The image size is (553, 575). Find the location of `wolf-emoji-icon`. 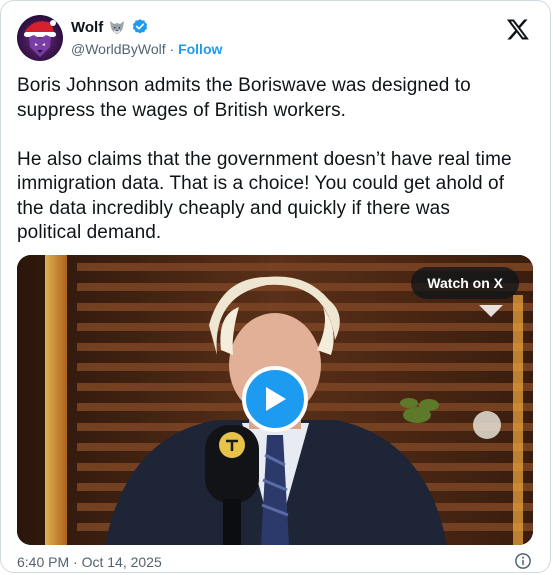

wolf-emoji-icon is located at coordinates (117, 27).